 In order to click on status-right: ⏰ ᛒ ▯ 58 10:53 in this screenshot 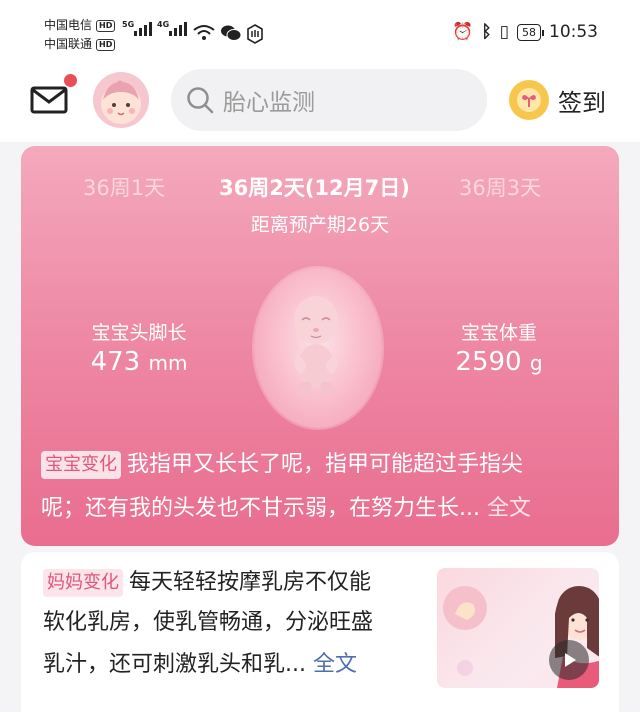, I will do `click(525, 32)`.